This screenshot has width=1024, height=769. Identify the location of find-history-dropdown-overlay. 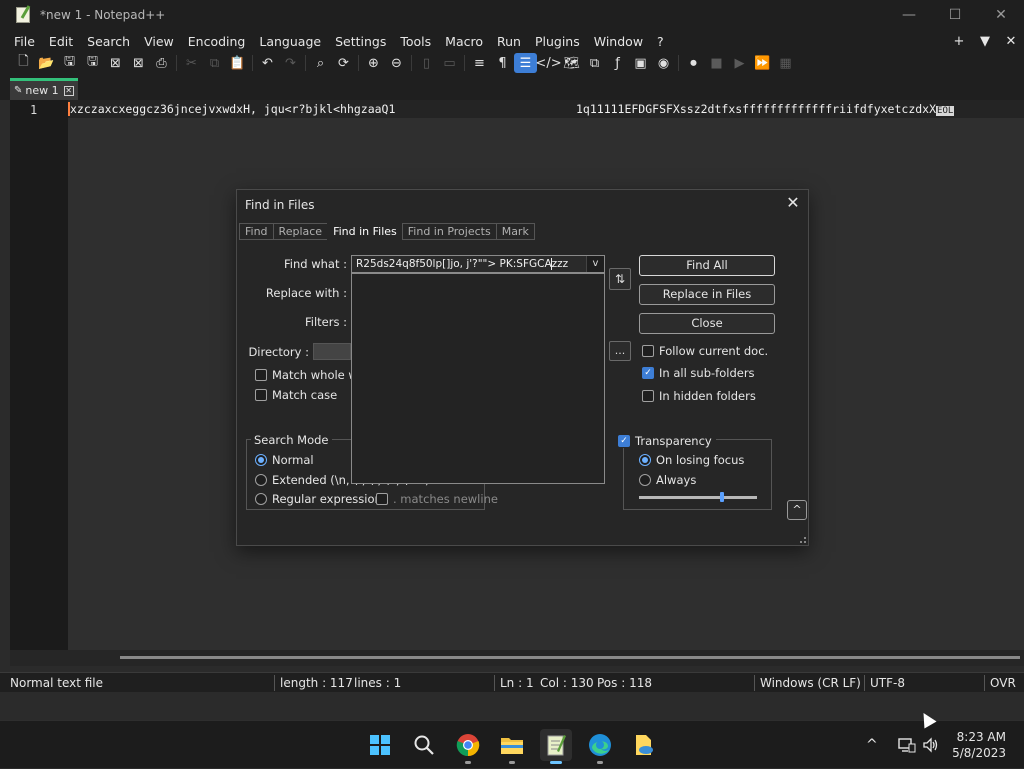
(478, 378).